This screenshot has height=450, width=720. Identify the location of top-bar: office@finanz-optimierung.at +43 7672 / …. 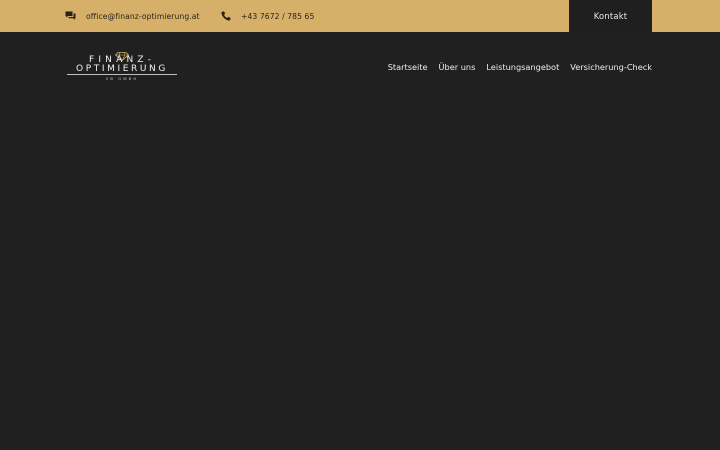
(360, 16).